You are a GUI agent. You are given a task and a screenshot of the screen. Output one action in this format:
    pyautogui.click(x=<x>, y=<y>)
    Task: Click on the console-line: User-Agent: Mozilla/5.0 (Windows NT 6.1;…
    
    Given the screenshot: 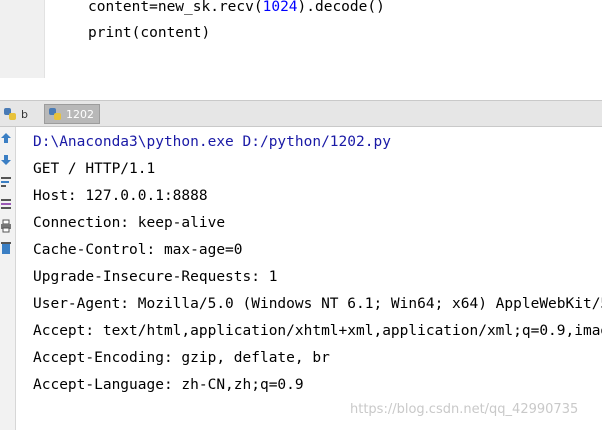 What is the action you would take?
    pyautogui.click(x=317, y=304)
    